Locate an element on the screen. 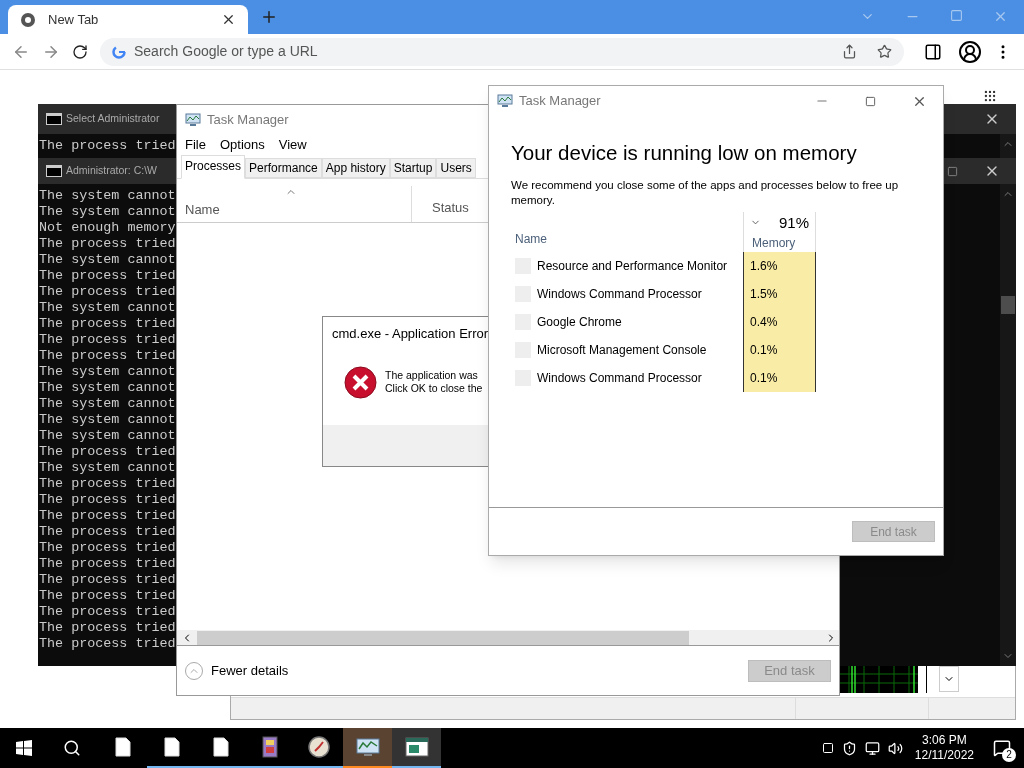 The height and width of the screenshot is (768, 1024). tab: Performance is located at coordinates (283, 168).